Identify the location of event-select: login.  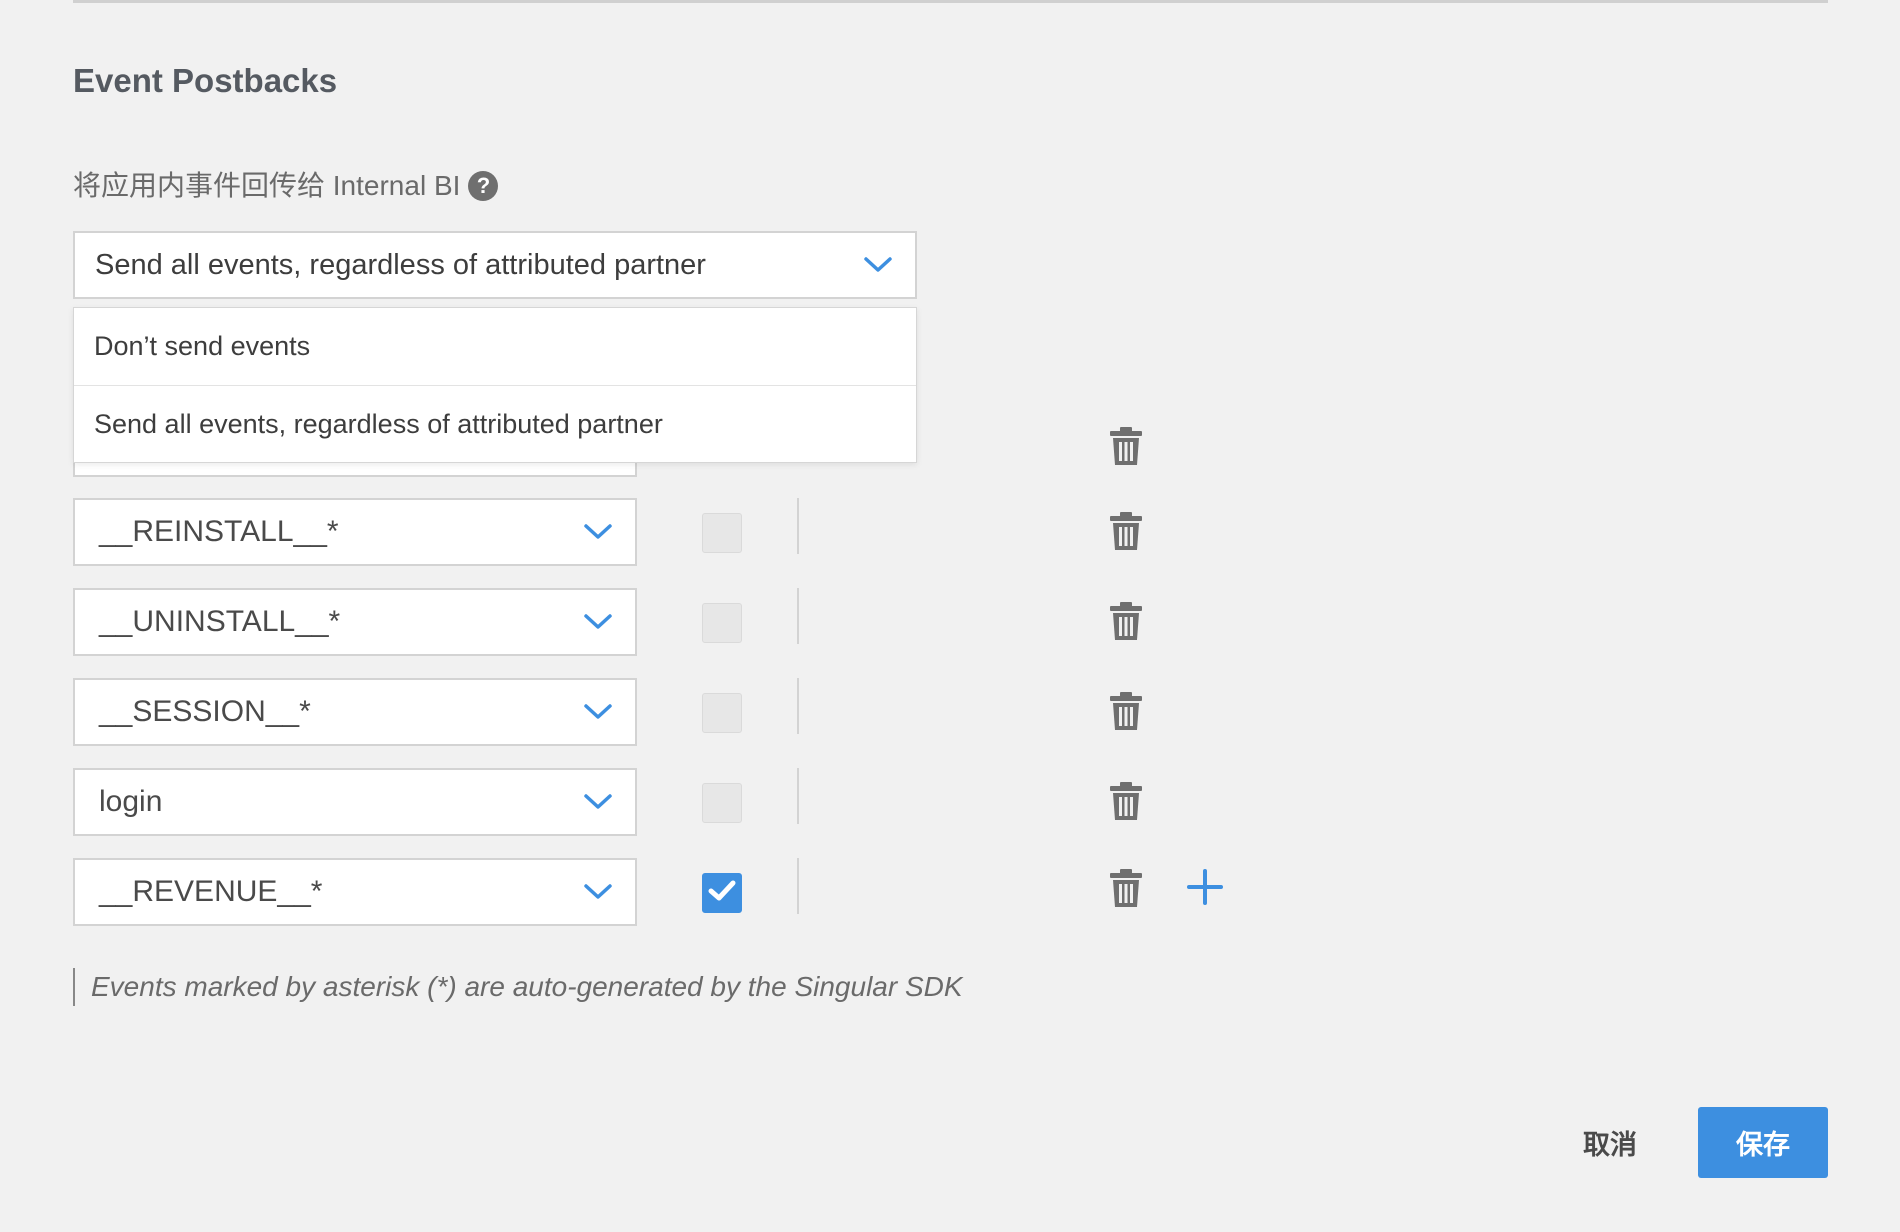
(355, 802).